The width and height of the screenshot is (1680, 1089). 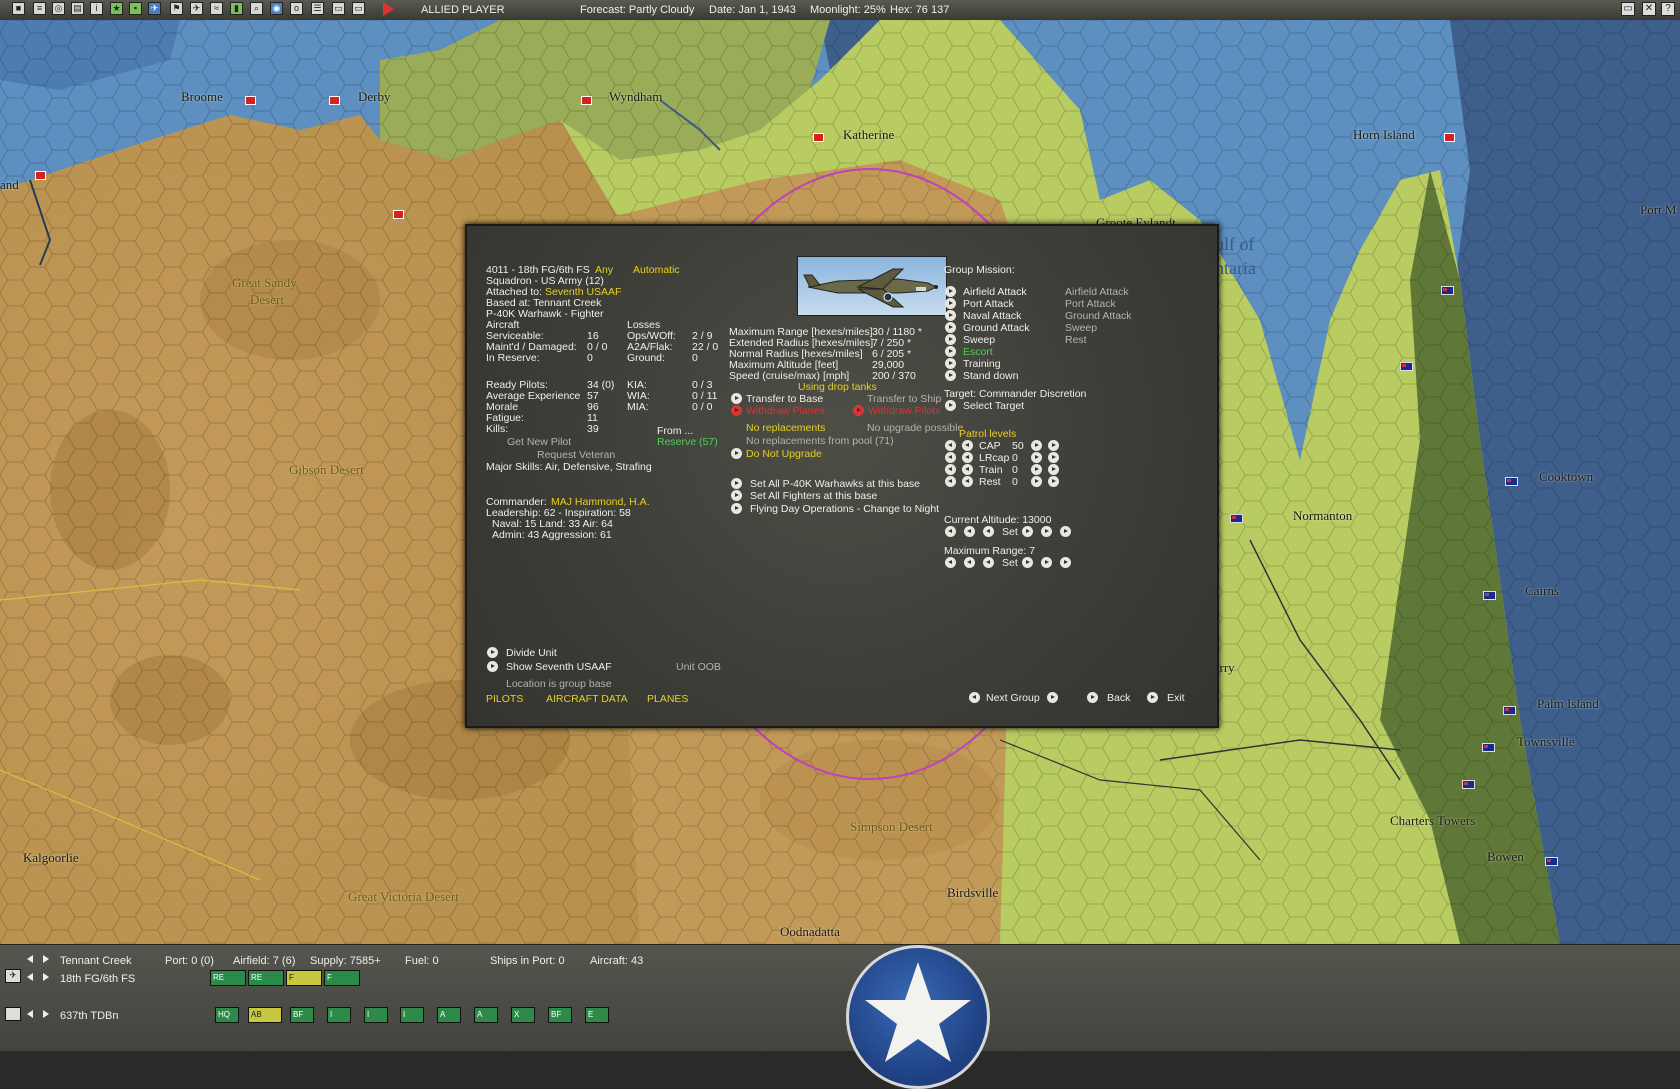 I want to click on ground-unit-chip: BF, so click(x=560, y=1015).